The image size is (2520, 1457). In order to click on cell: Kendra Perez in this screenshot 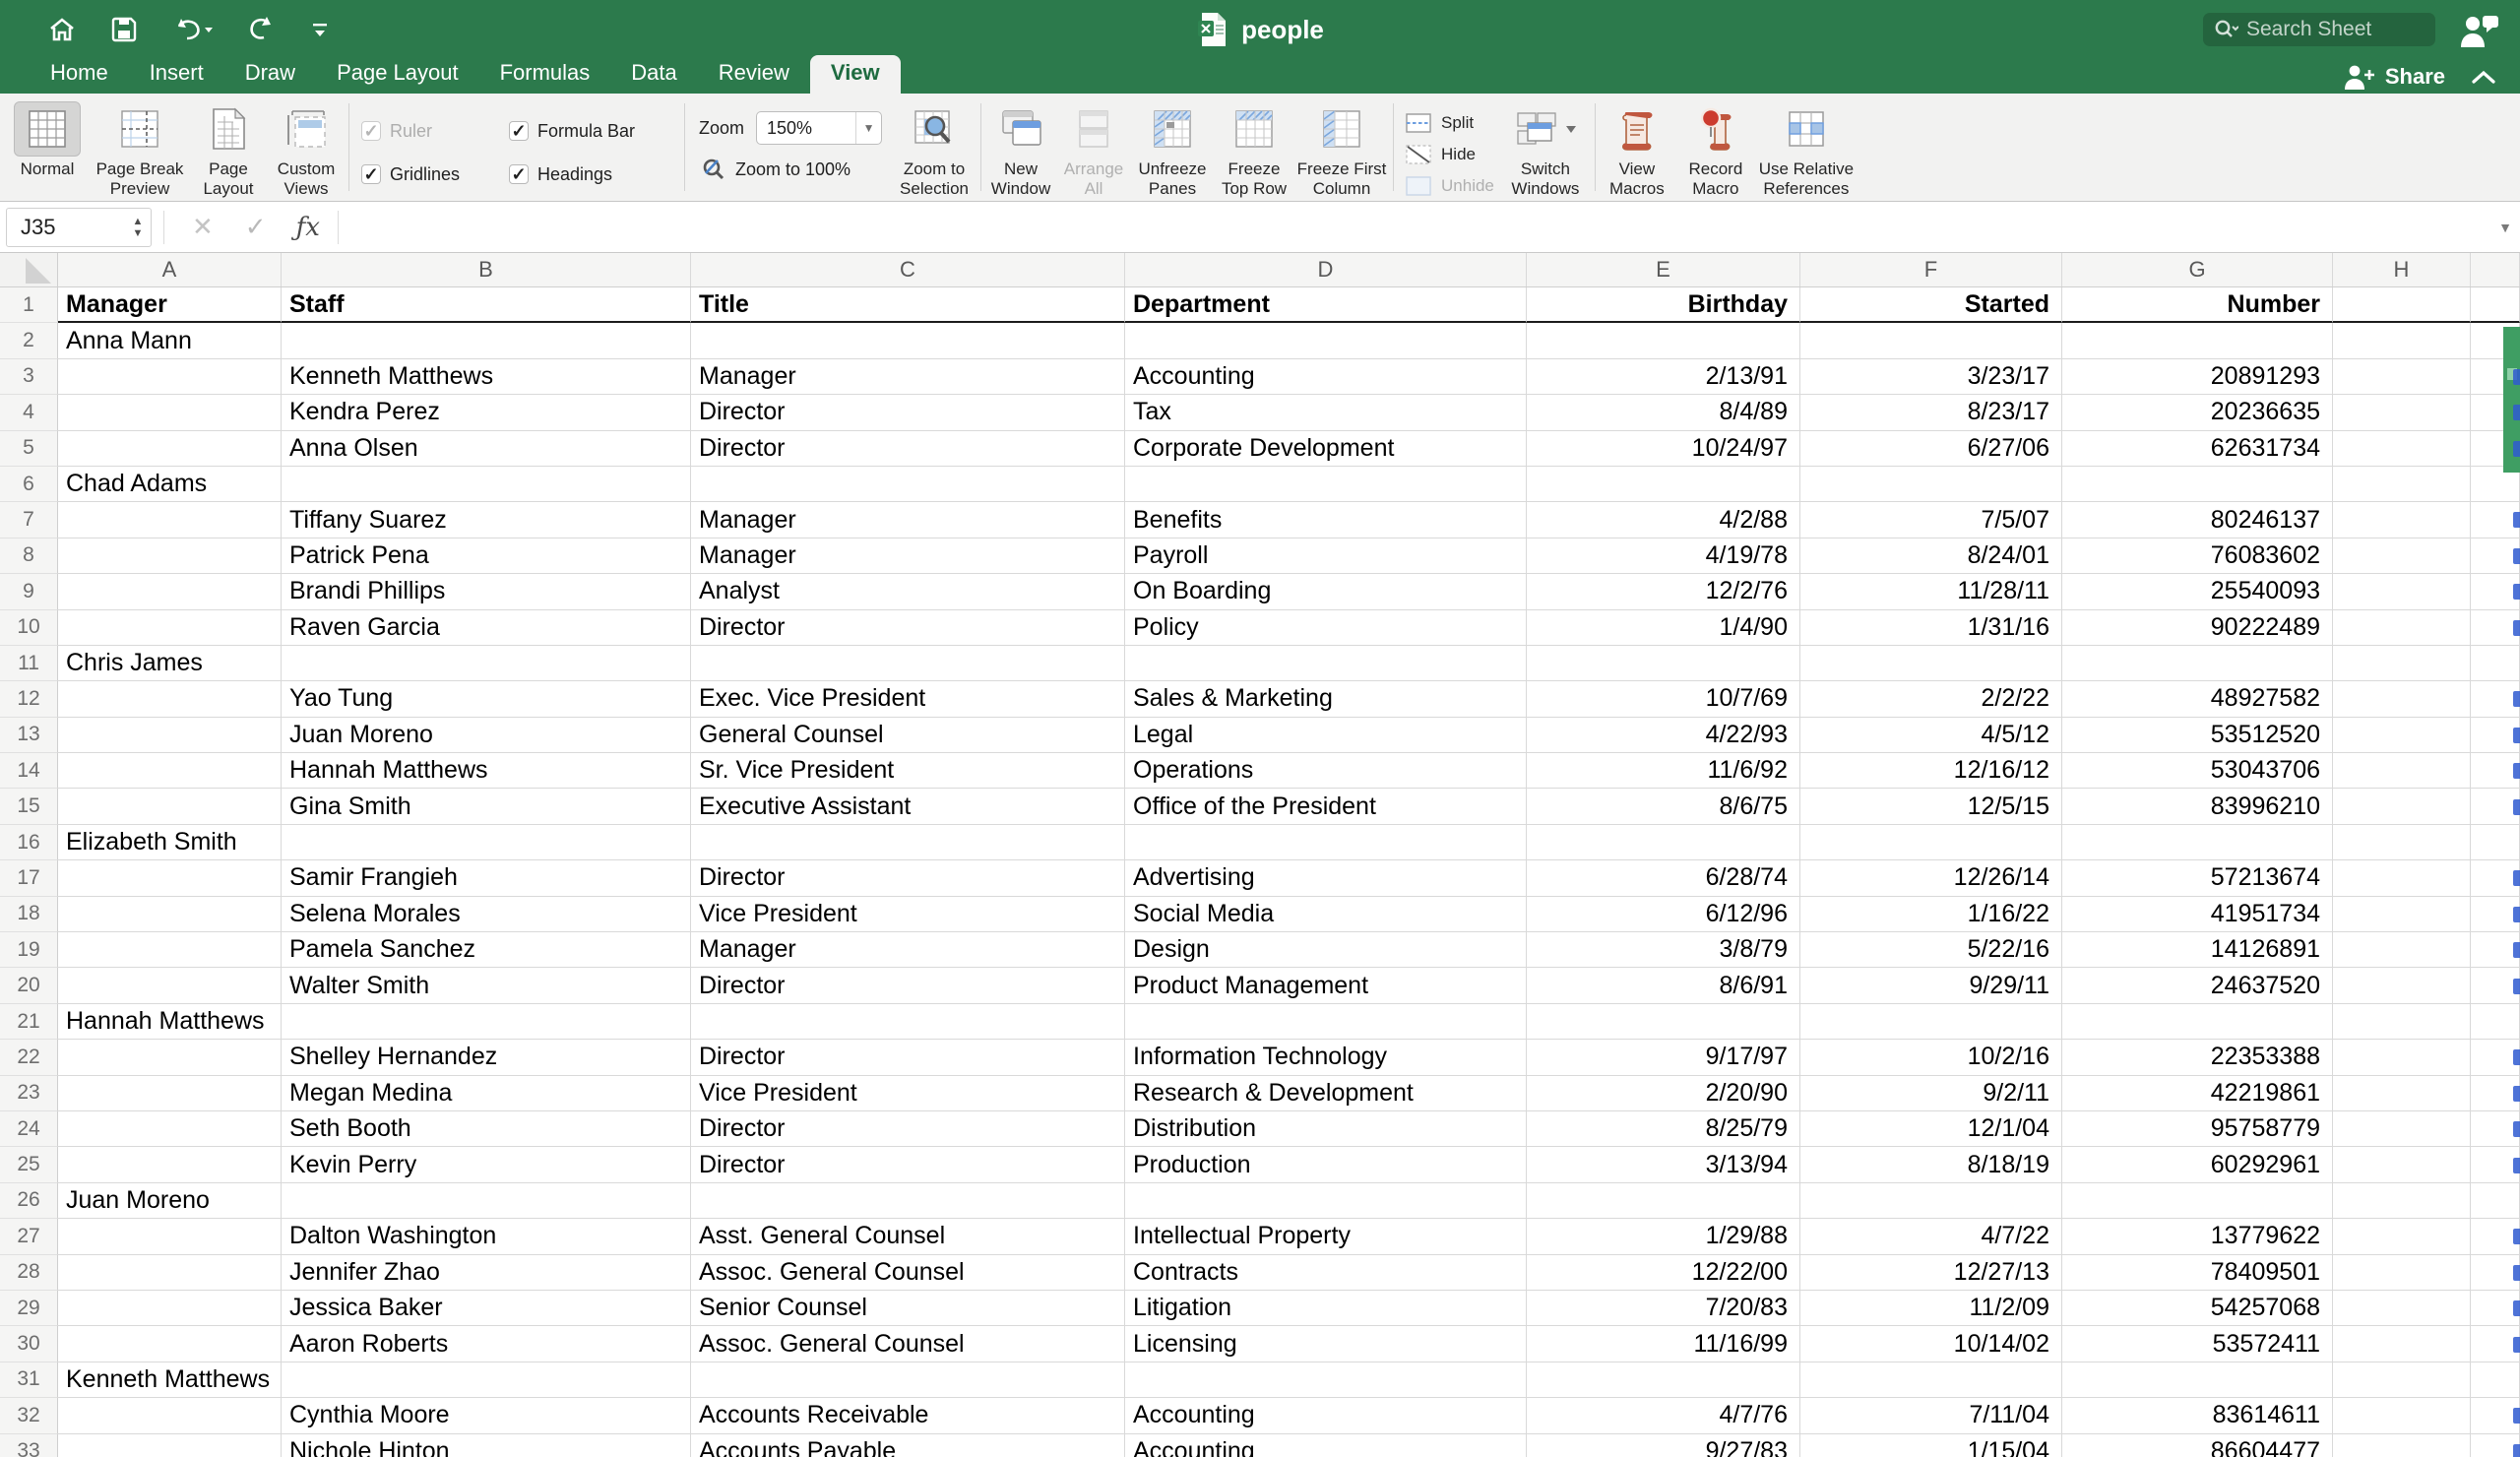, I will do `click(486, 413)`.